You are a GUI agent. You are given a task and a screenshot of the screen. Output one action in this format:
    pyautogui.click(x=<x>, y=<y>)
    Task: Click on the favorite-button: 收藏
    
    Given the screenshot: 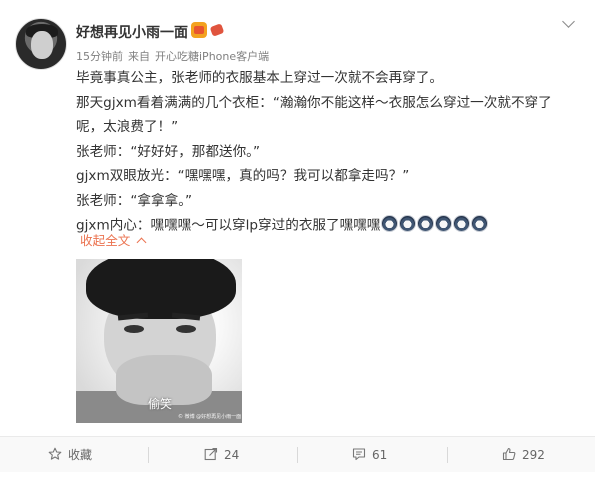 What is the action you would take?
    pyautogui.click(x=70, y=455)
    